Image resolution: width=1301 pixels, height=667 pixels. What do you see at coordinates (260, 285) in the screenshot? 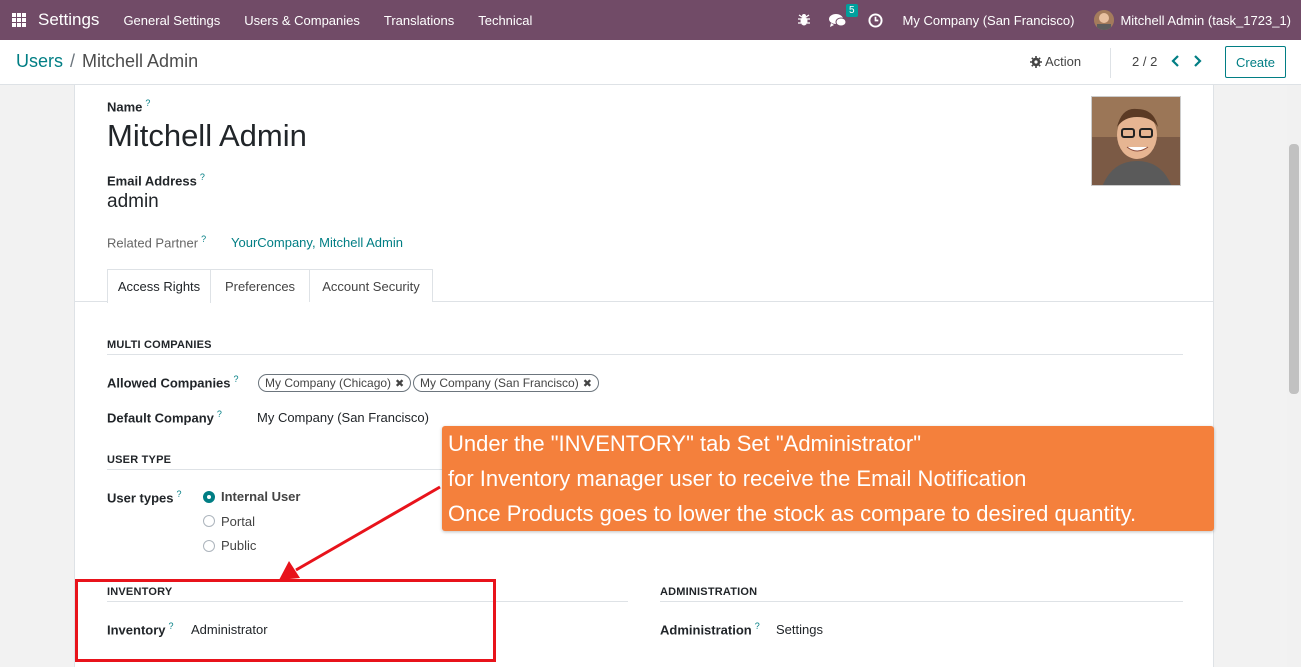
I see `tab-preferences: Preferences` at bounding box center [260, 285].